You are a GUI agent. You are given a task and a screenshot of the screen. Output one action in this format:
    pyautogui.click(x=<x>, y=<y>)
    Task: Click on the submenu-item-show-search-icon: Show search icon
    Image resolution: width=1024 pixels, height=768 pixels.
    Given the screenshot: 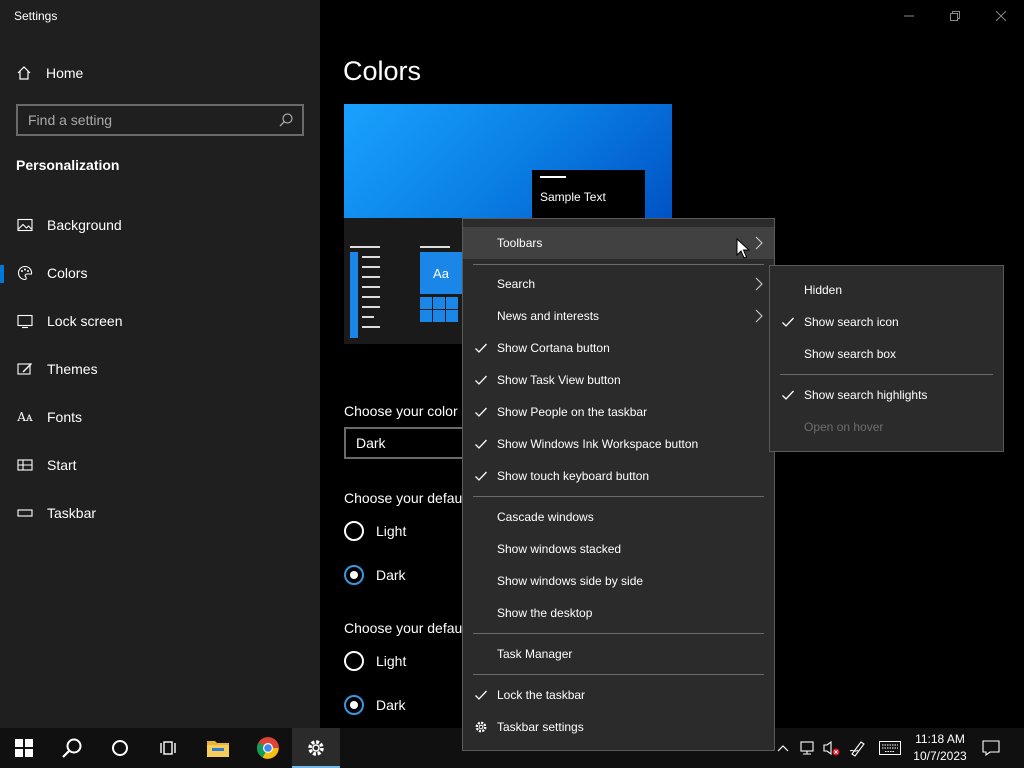 What is the action you would take?
    pyautogui.click(x=886, y=322)
    